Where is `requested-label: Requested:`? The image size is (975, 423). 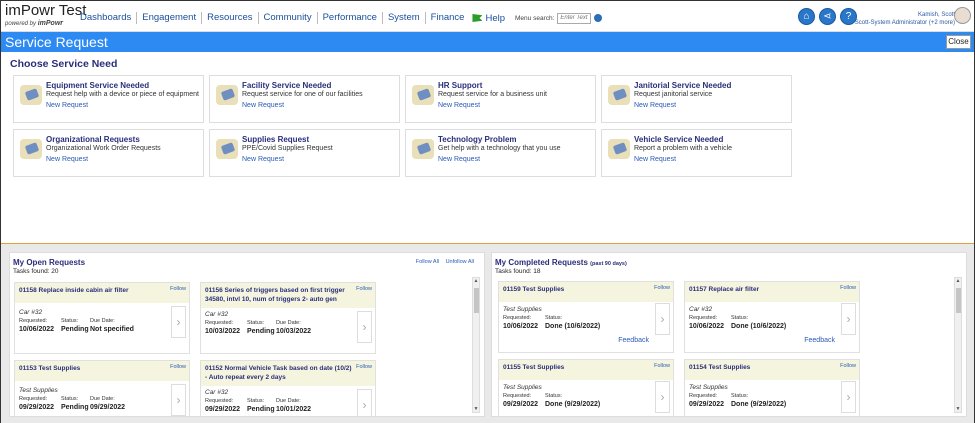 requested-label: Requested: is located at coordinates (33, 321).